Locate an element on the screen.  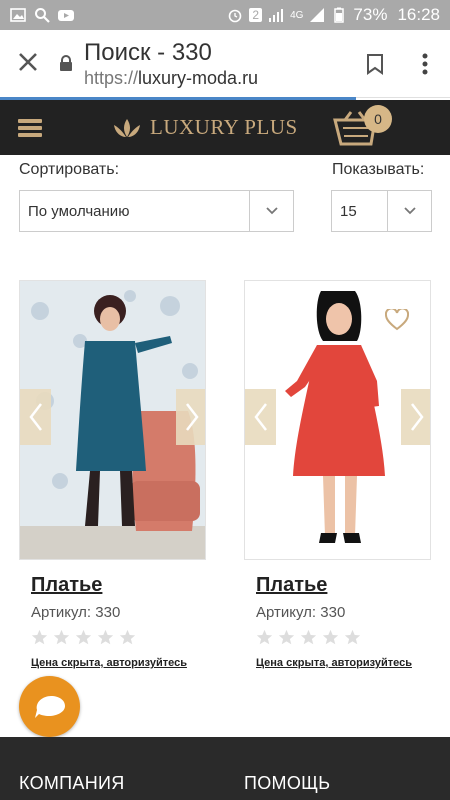
footer-help-link: ПОМОЩЬ is located at coordinates (287, 783).